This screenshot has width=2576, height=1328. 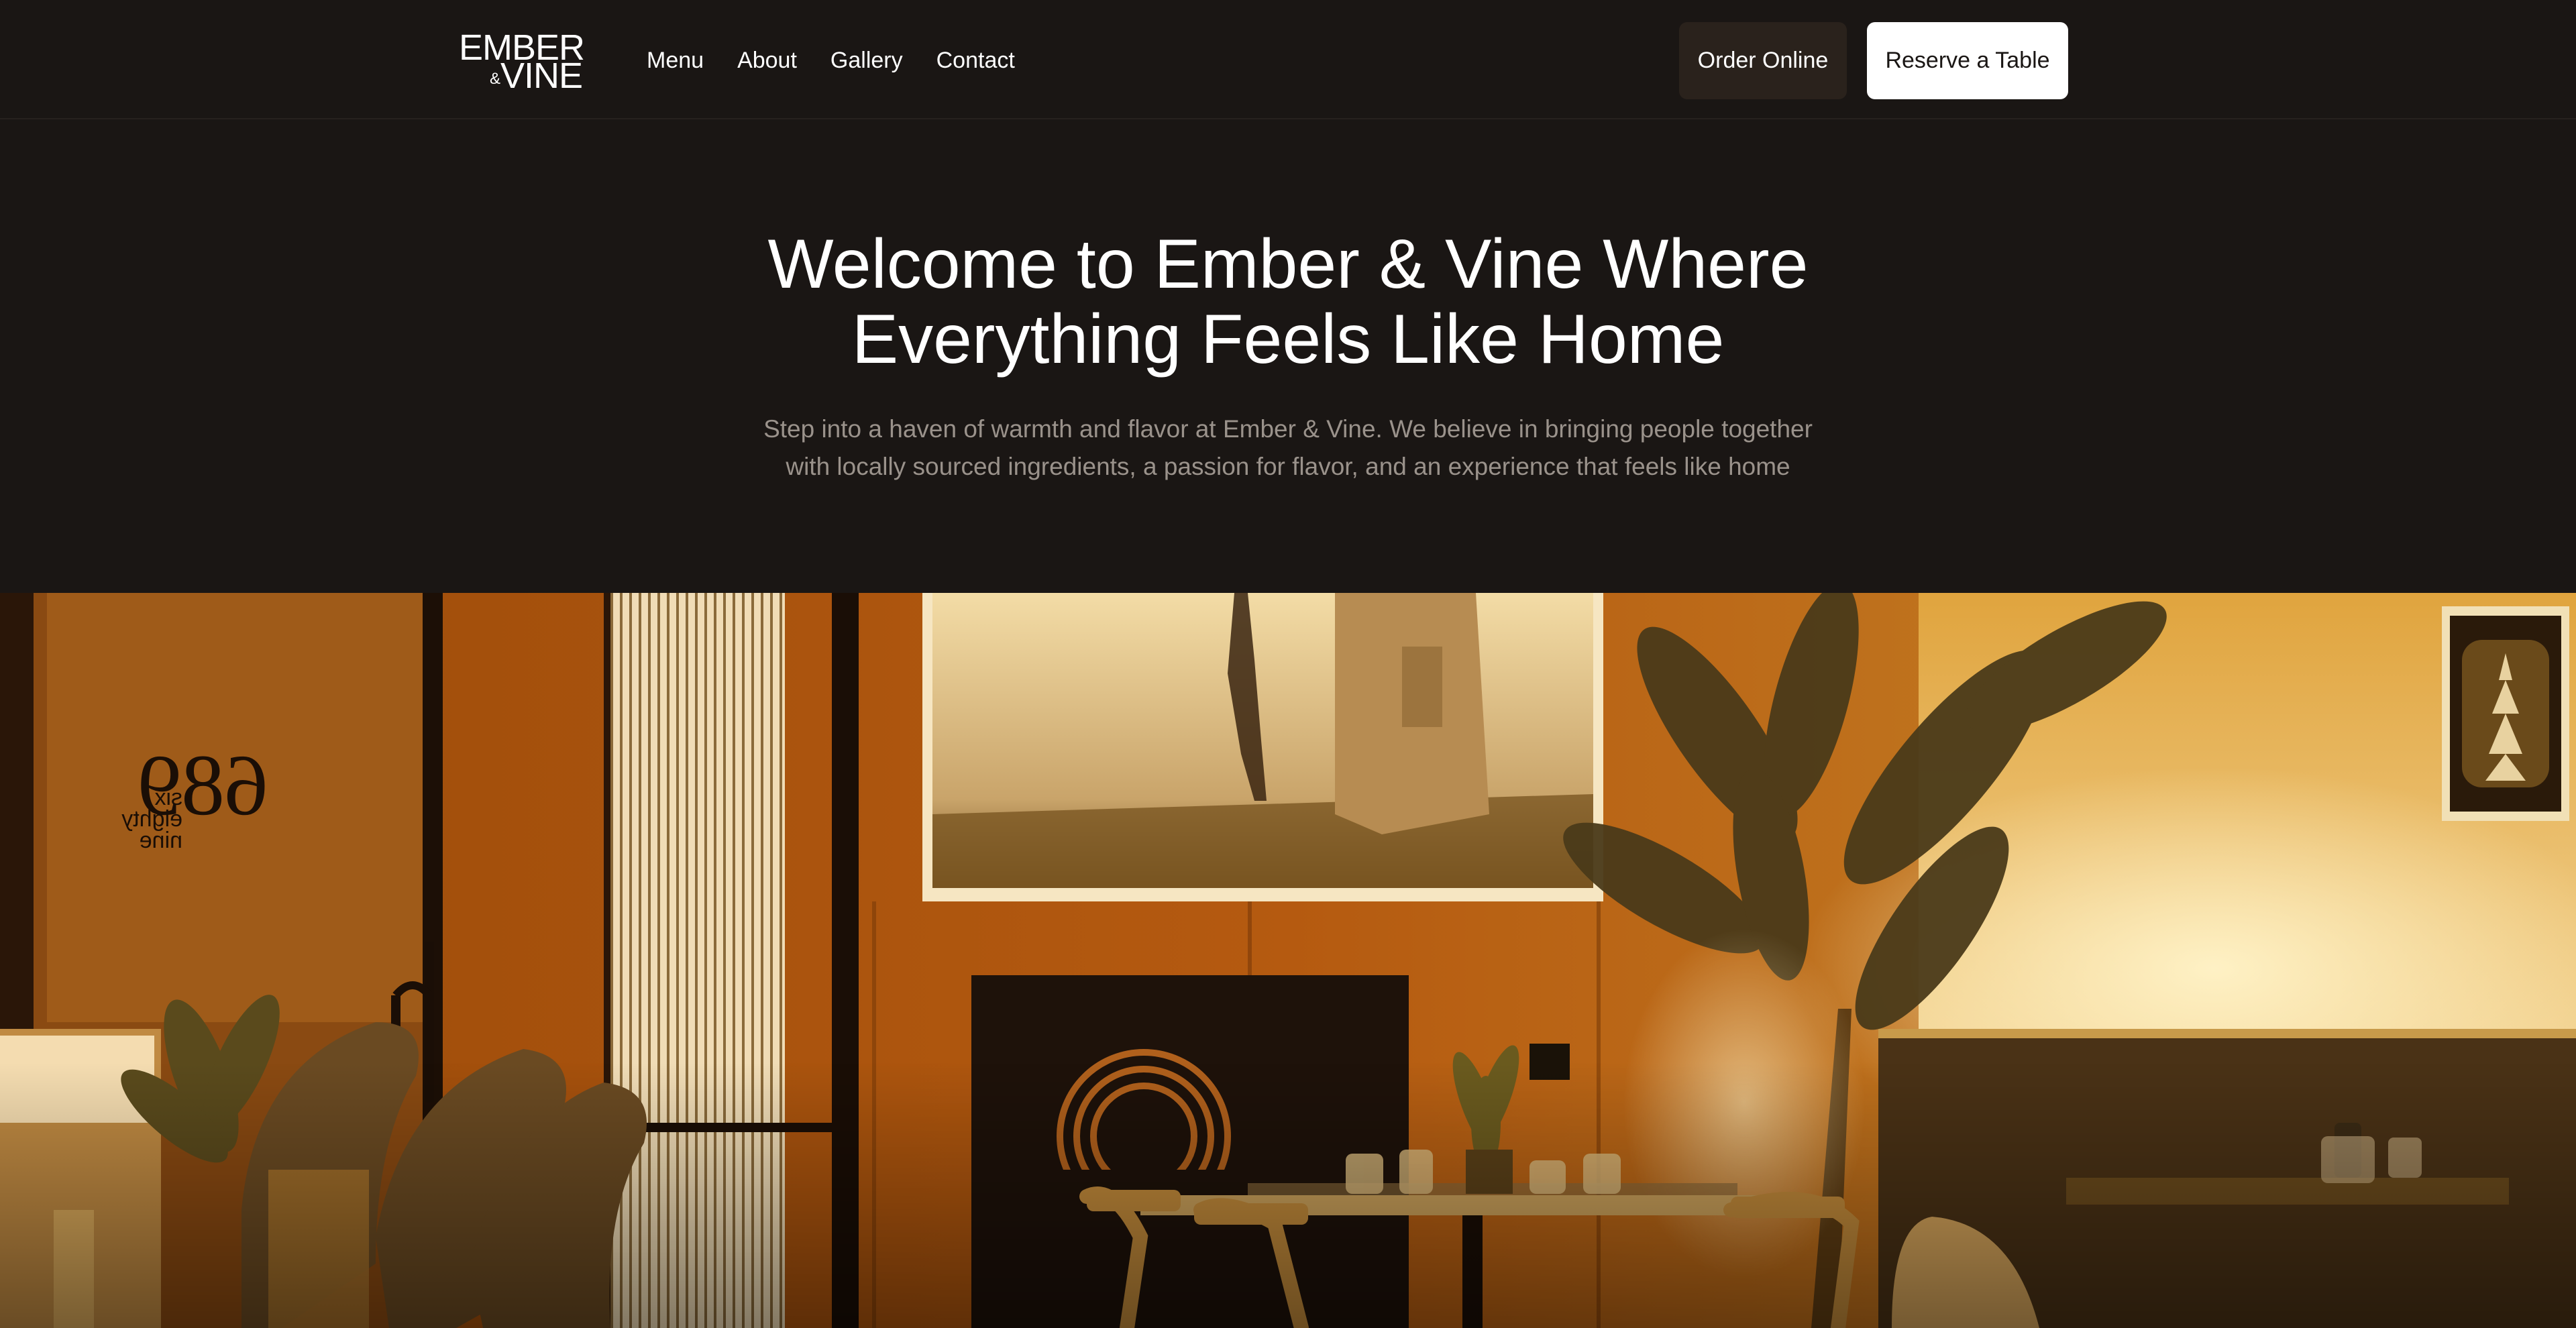 I want to click on nav-link-contact: Contact, so click(x=975, y=61).